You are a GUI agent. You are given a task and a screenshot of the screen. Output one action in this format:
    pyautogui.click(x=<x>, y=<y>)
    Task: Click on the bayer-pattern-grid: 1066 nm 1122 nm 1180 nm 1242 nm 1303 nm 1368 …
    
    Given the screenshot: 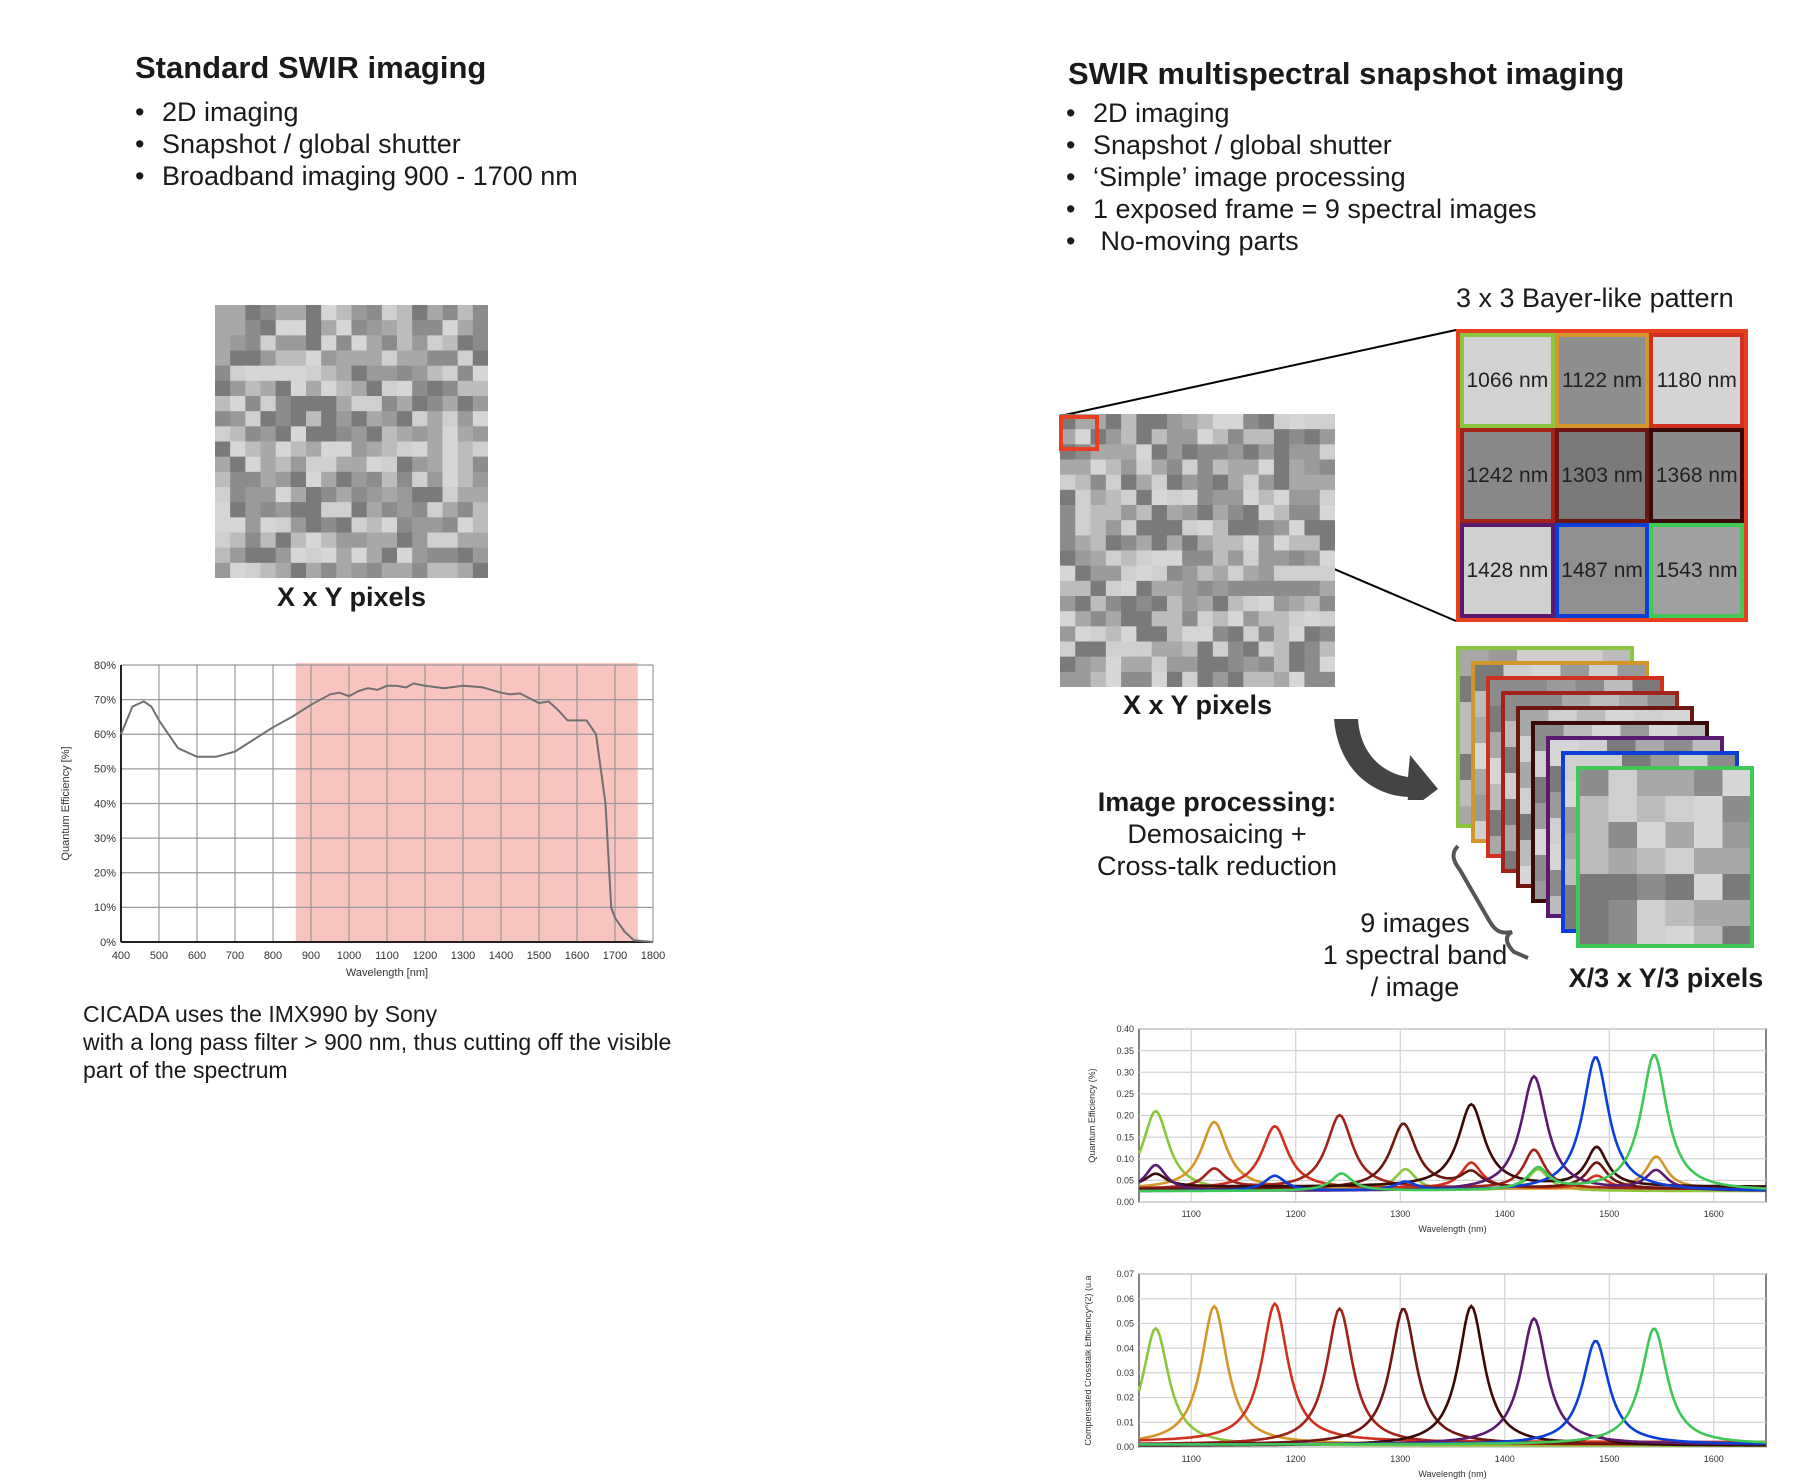 What is the action you would take?
    pyautogui.click(x=1602, y=475)
    